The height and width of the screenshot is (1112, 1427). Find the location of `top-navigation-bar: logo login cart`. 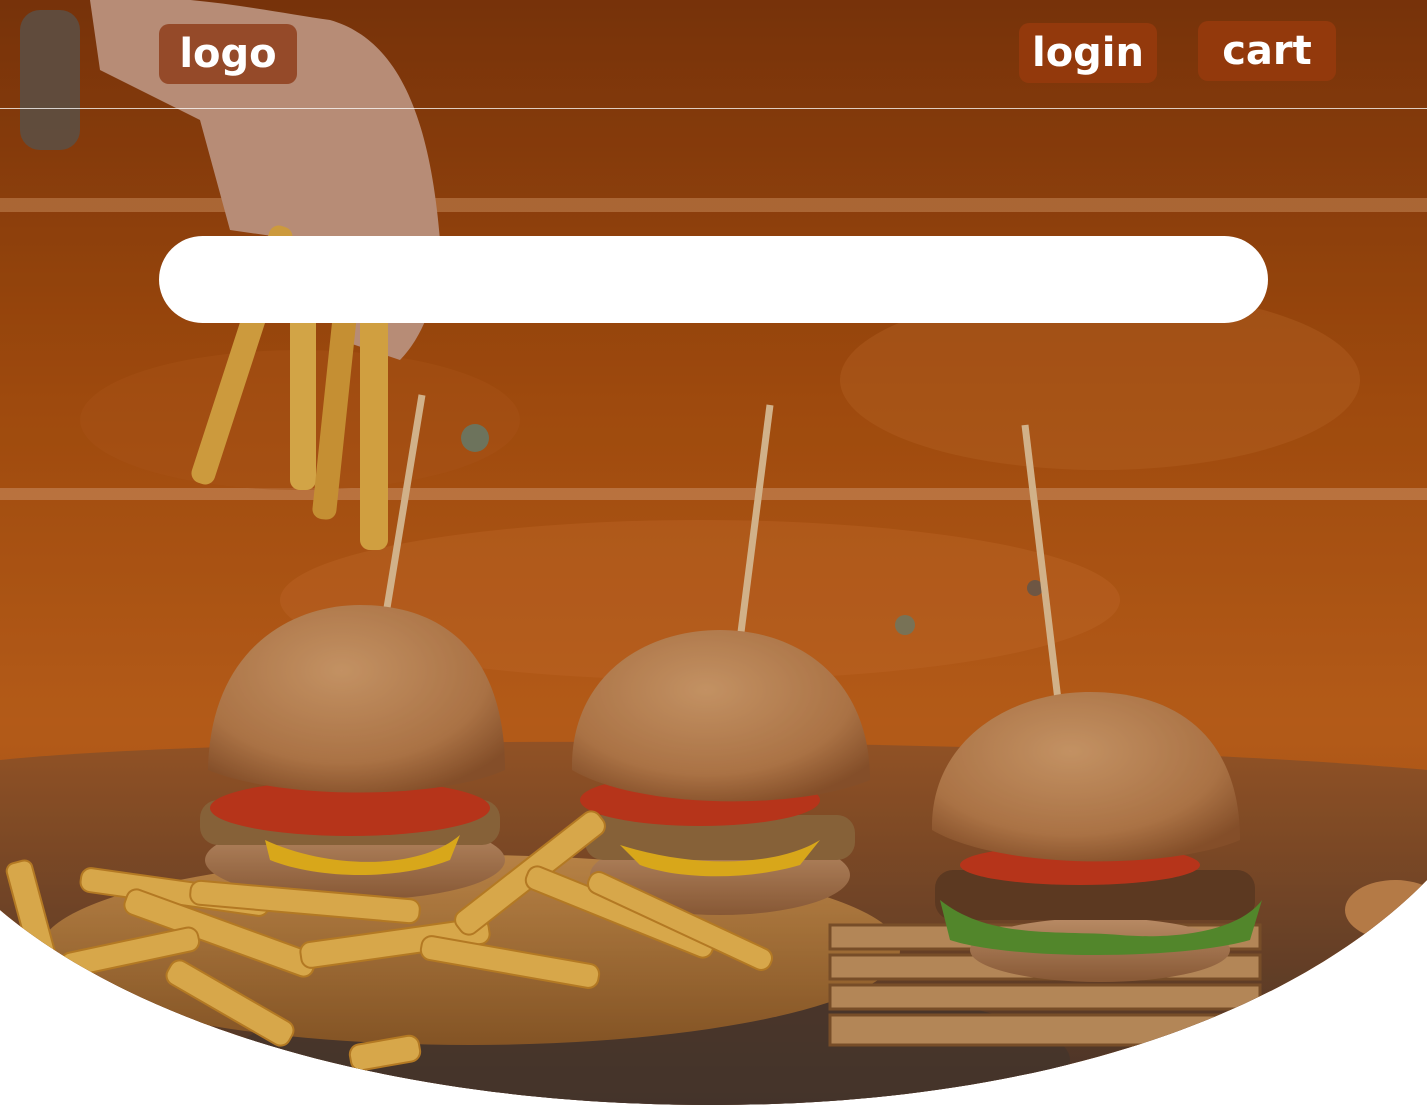

top-navigation-bar: logo login cart is located at coordinates (713, 54).